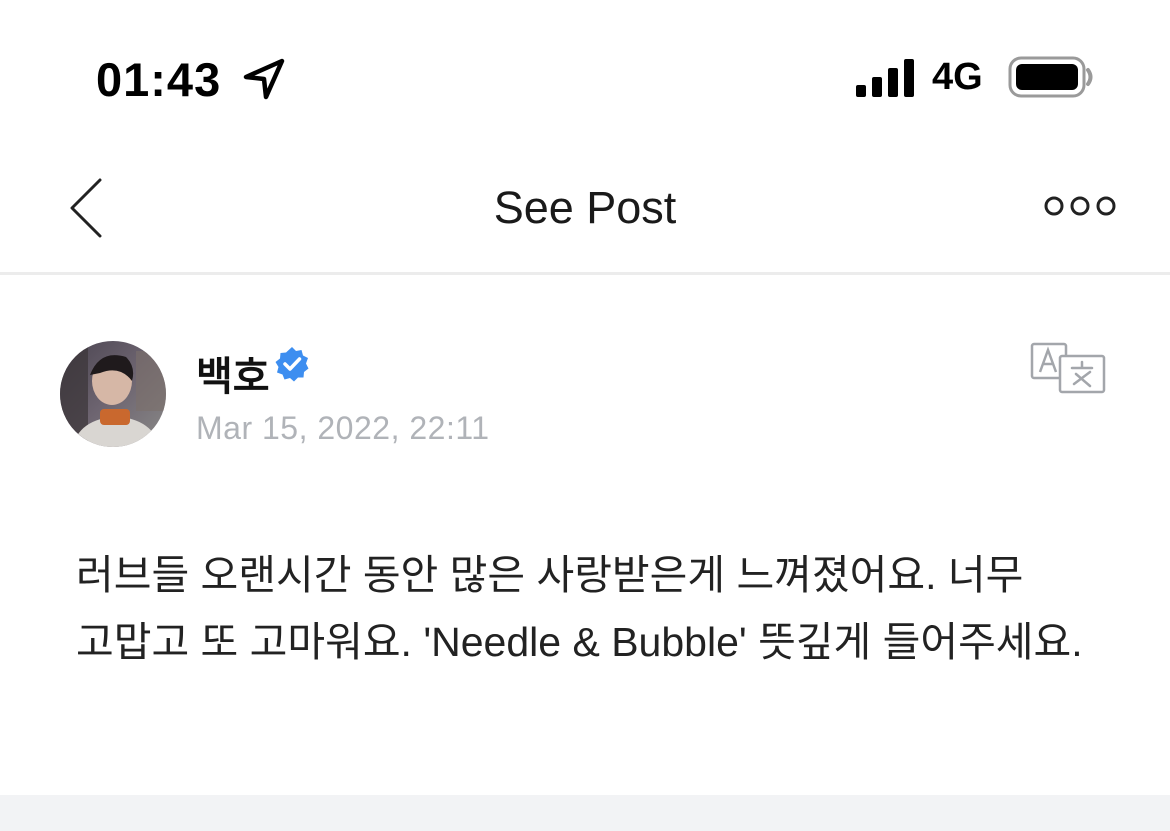 The height and width of the screenshot is (831, 1170). I want to click on verified-badge-icon, so click(292, 364).